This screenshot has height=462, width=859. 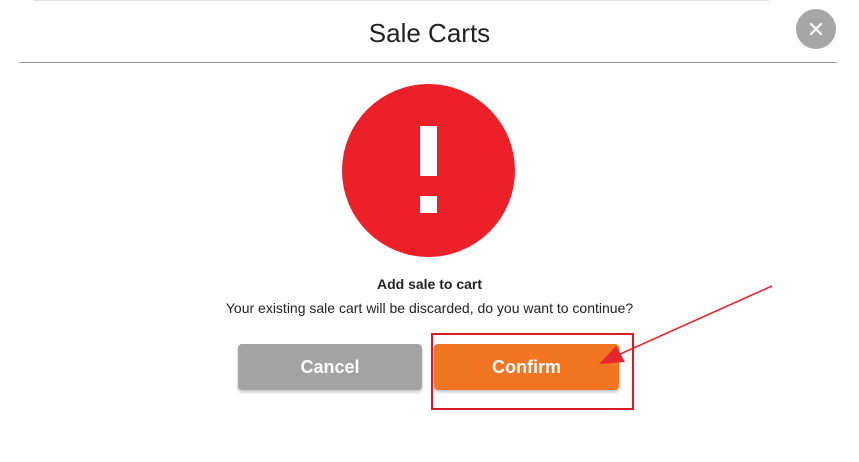 What do you see at coordinates (429, 33) in the screenshot?
I see `dialog-title: Sale Carts` at bounding box center [429, 33].